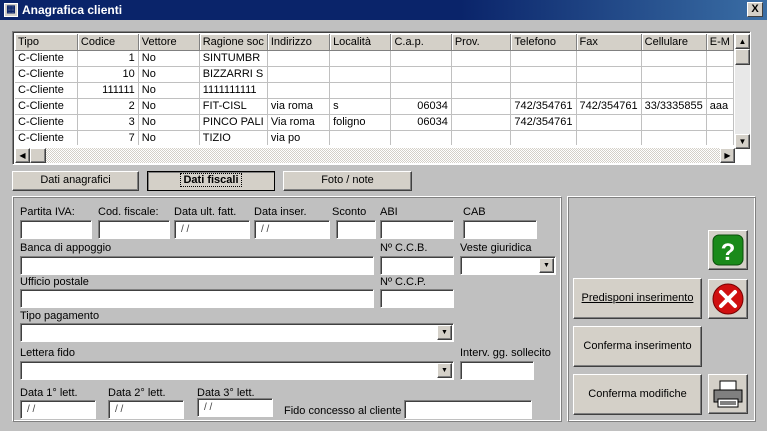 The image size is (767, 431). What do you see at coordinates (347, 181) in the screenshot?
I see `tab-foto-note: Foto / note` at bounding box center [347, 181].